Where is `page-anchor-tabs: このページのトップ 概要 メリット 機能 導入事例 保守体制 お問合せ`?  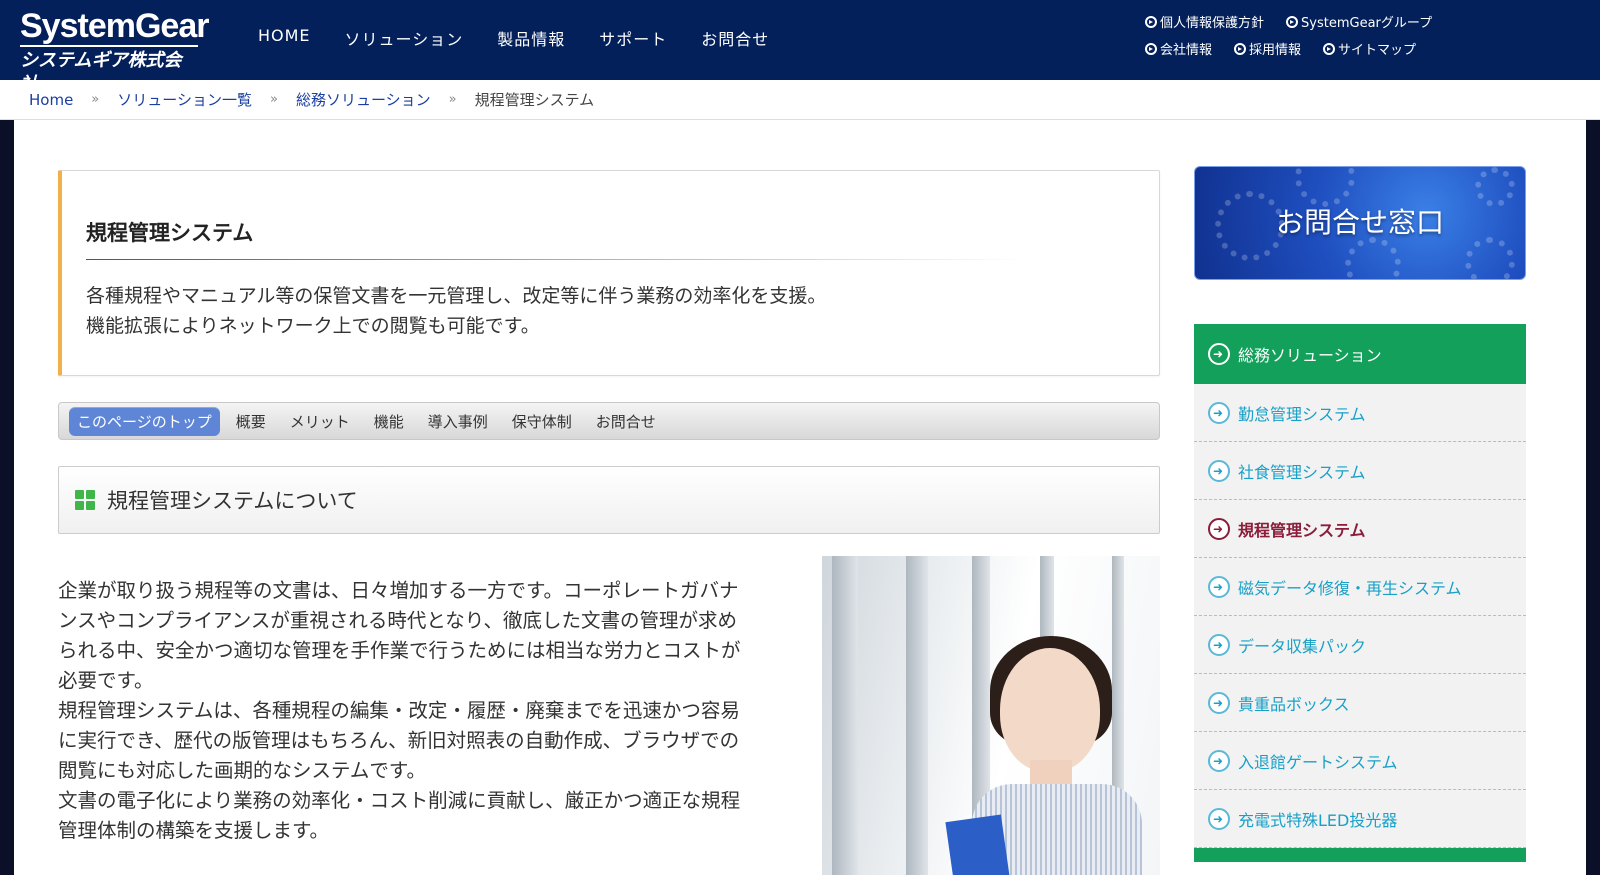
page-anchor-tabs: このページのトップ 概要 メリット 機能 導入事例 保守体制 お問合せ is located at coordinates (609, 421).